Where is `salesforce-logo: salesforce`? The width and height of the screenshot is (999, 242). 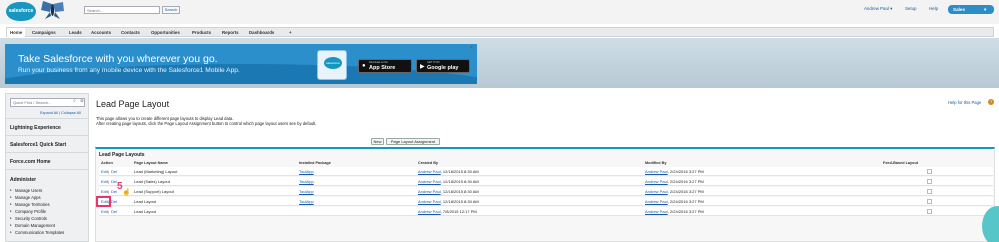
salesforce-logo: salesforce is located at coordinates (21, 11).